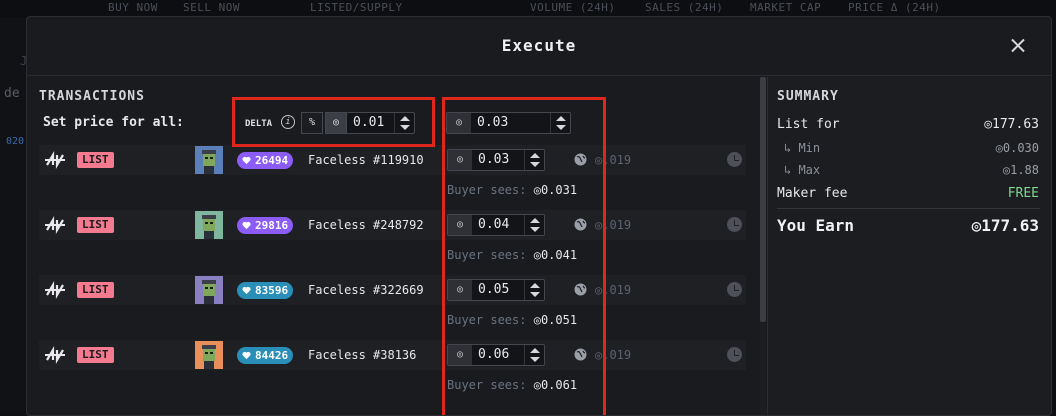 This screenshot has width=1056, height=416. I want to click on rarity-rank-badge: 29816, so click(265, 225).